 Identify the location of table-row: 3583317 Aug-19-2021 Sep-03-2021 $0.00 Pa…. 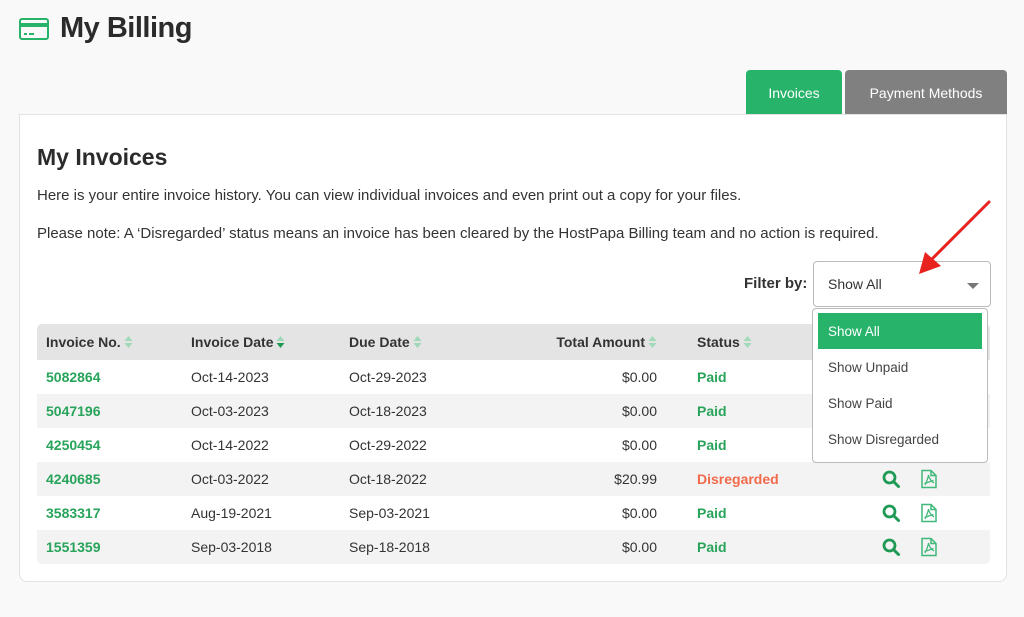
(513, 513).